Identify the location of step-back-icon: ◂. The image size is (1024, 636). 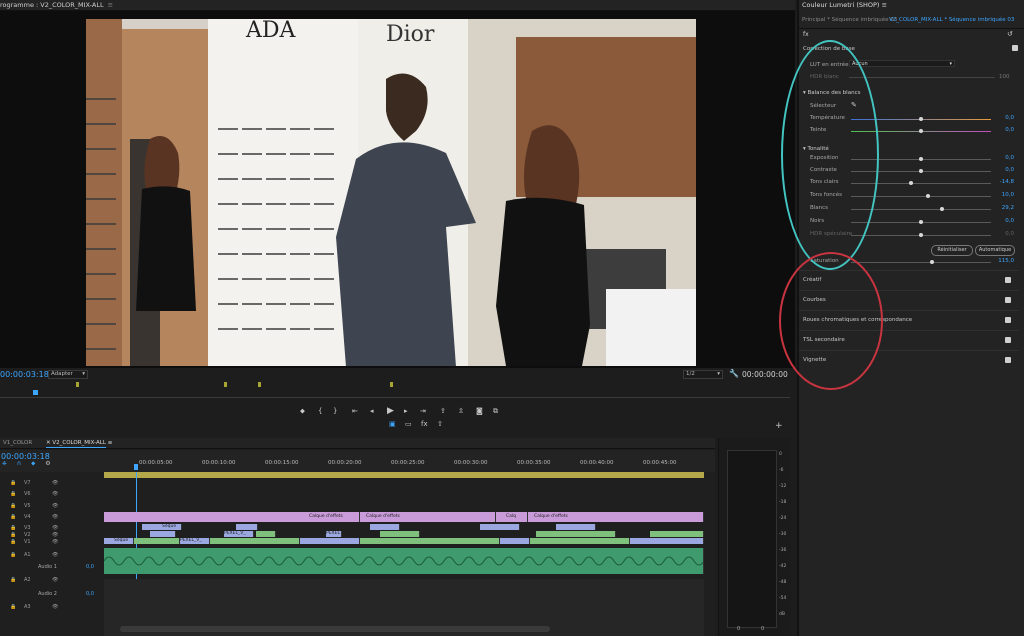
(372, 411).